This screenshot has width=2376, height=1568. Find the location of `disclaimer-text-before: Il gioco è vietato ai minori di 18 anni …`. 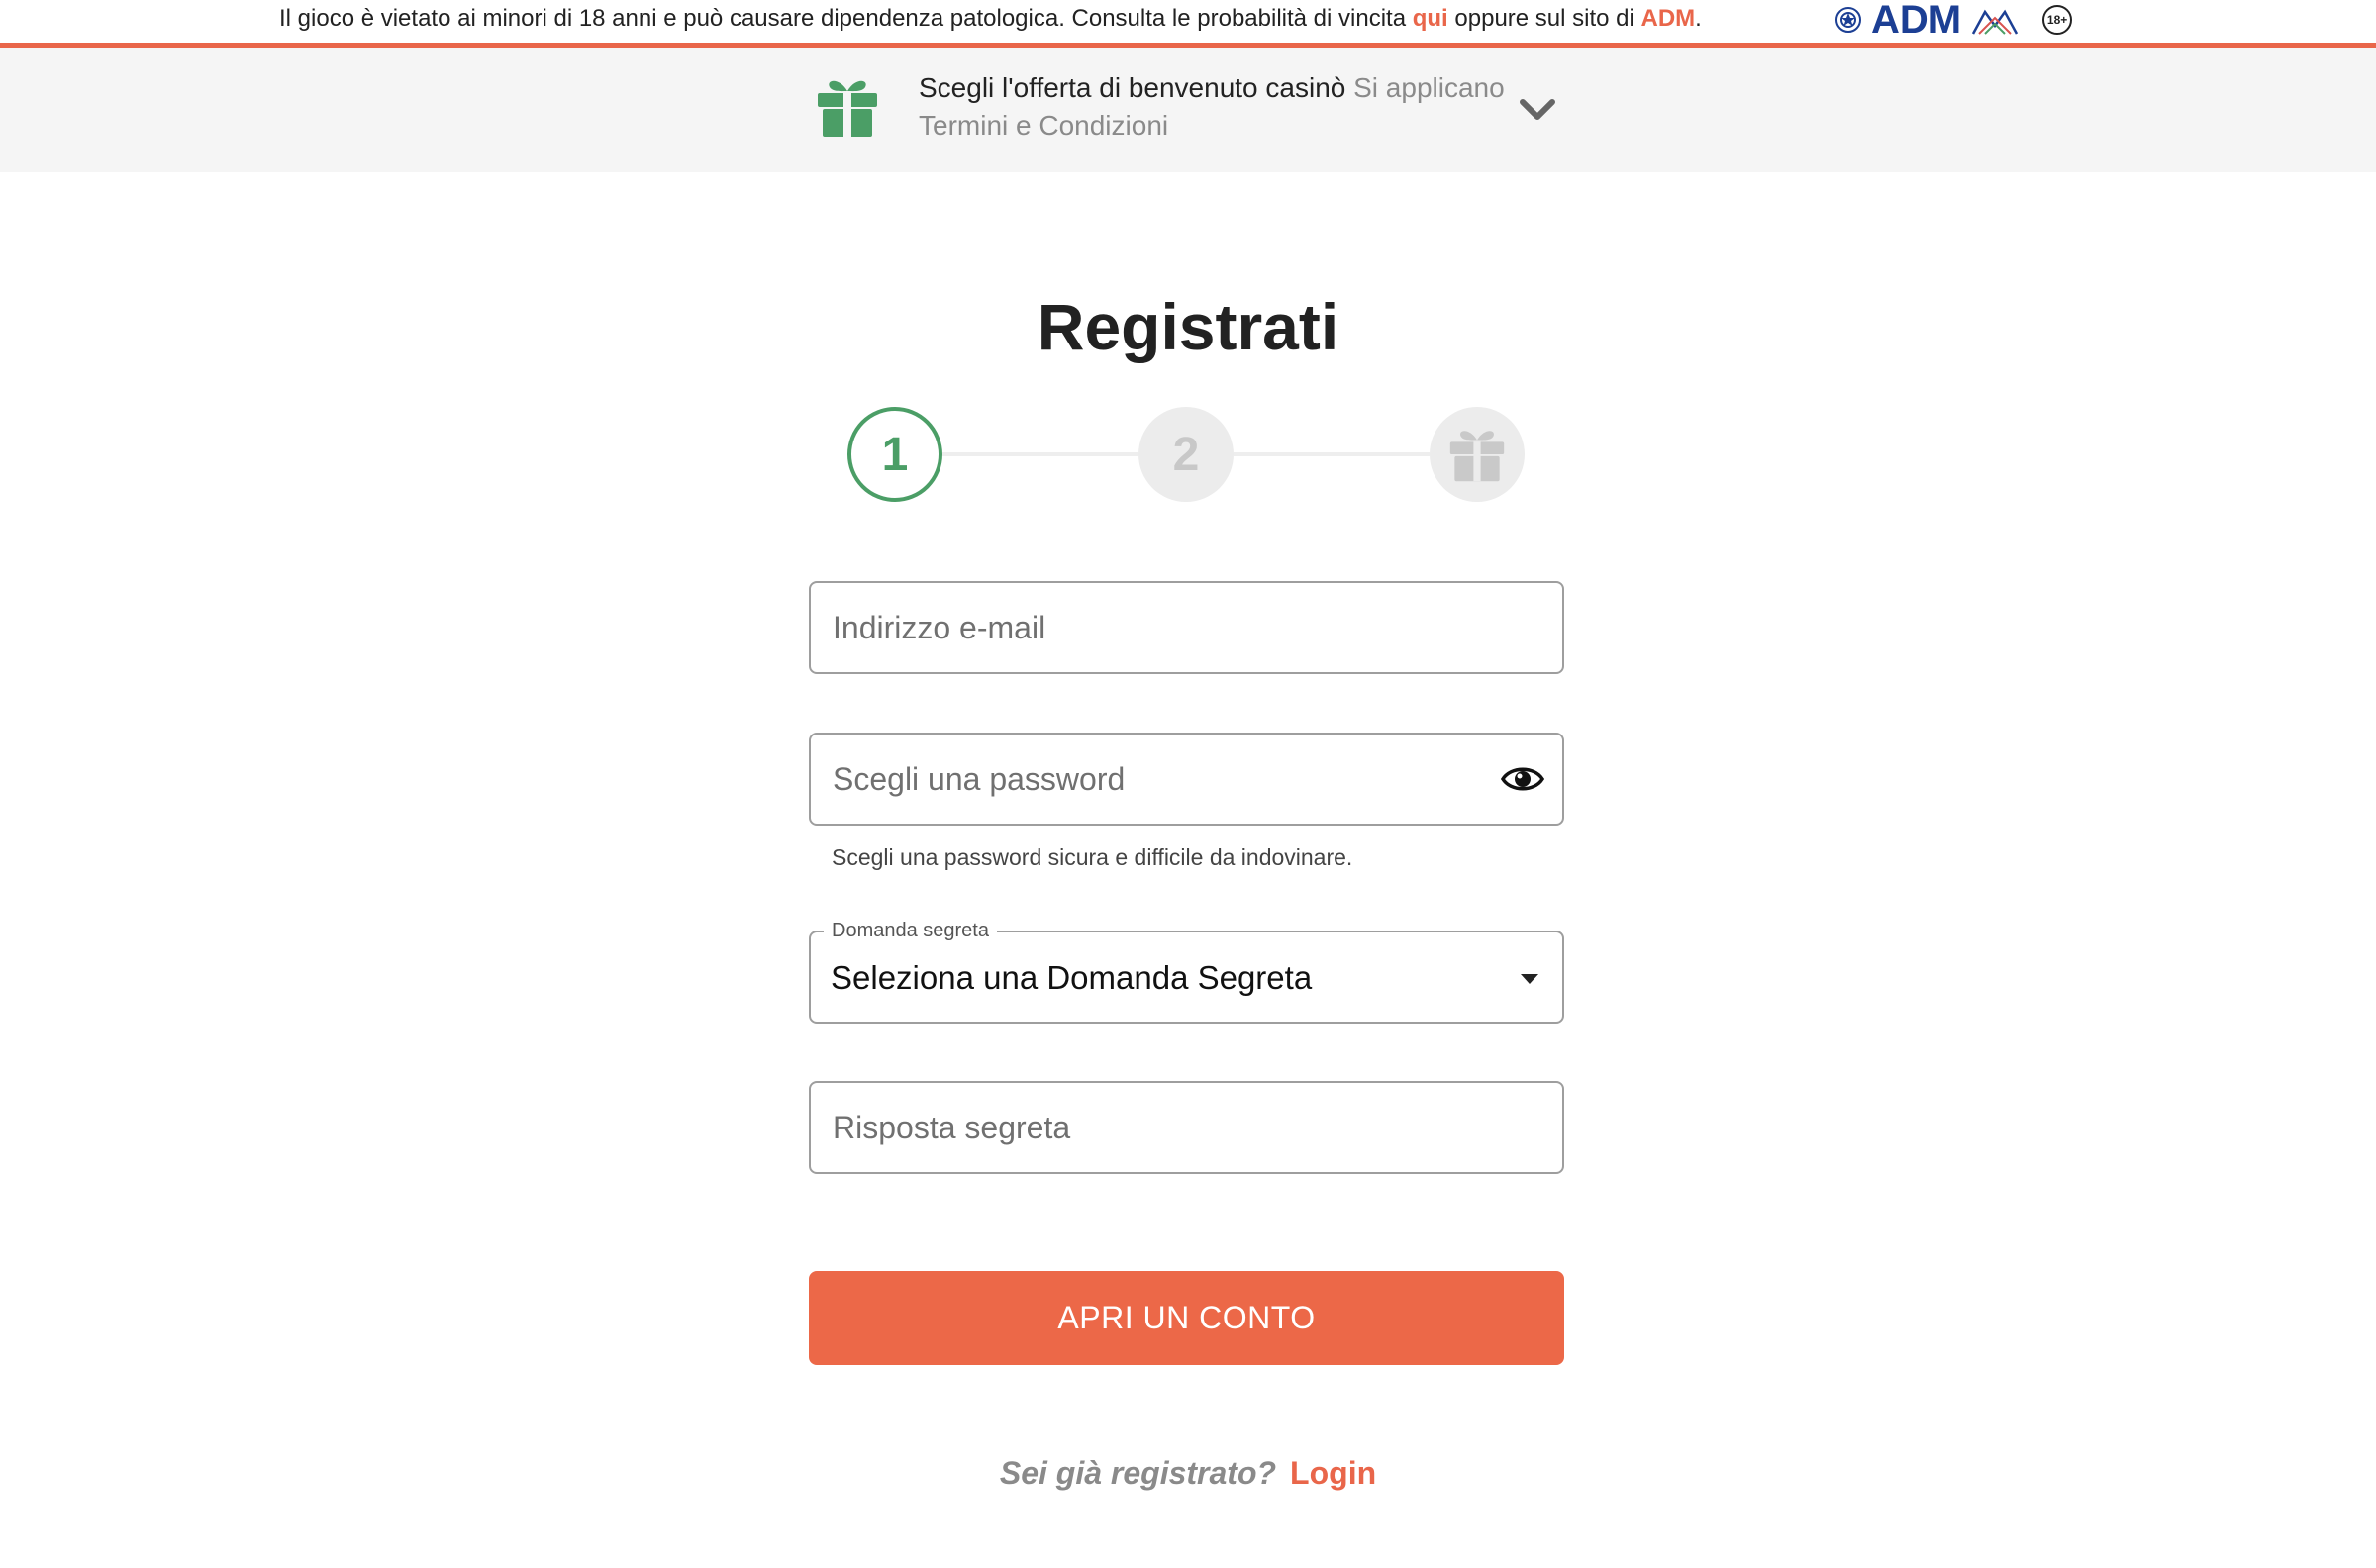

disclaimer-text-before: Il gioco è vietato ai minori di 18 anni … is located at coordinates (846, 18).